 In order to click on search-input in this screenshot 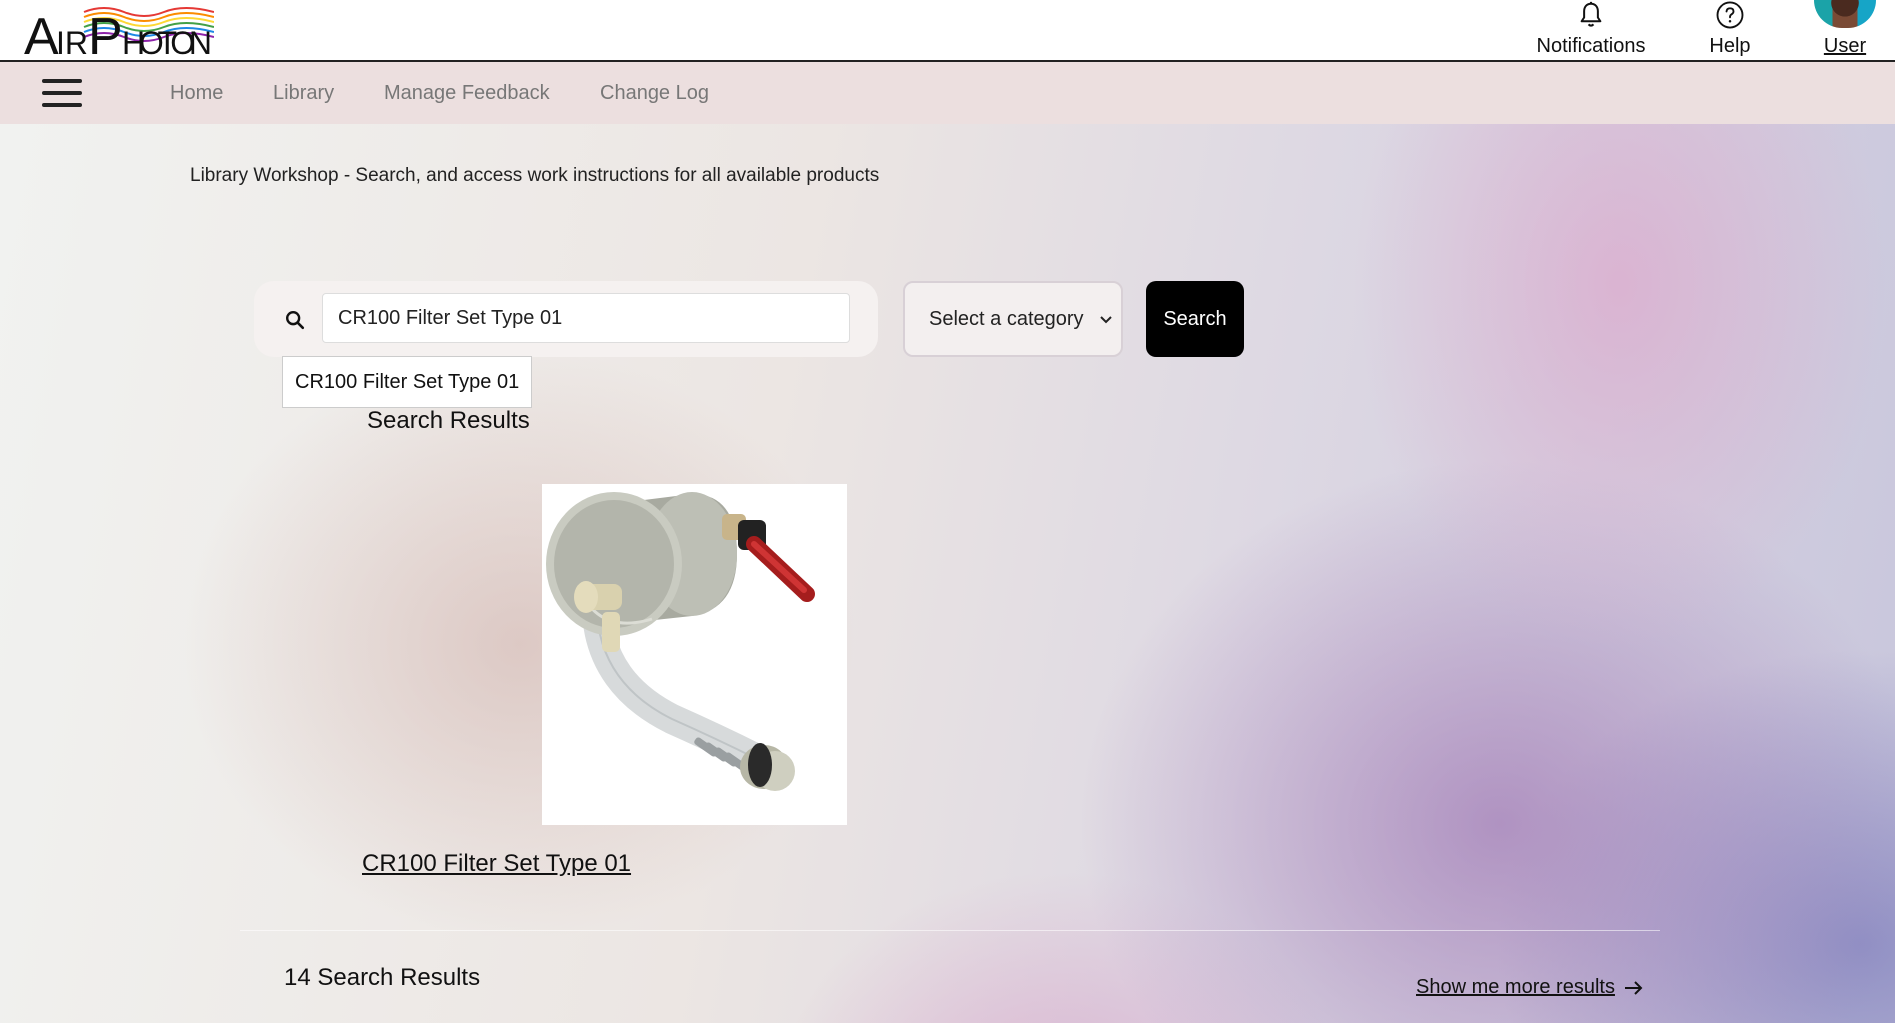, I will do `click(586, 318)`.